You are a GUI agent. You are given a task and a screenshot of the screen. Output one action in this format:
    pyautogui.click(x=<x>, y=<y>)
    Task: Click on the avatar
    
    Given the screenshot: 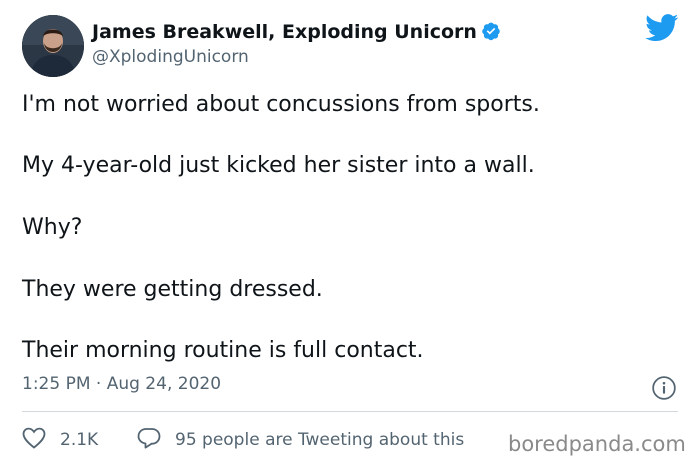 What is the action you would take?
    pyautogui.click(x=53, y=46)
    